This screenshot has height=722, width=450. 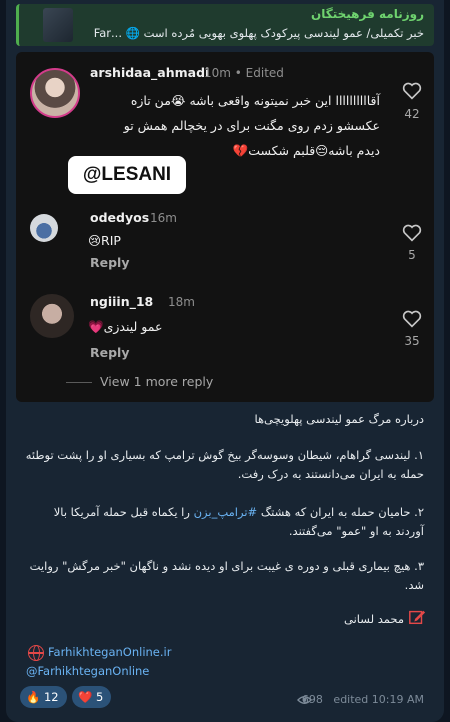 I want to click on reply-thumbnail, so click(x=58, y=25).